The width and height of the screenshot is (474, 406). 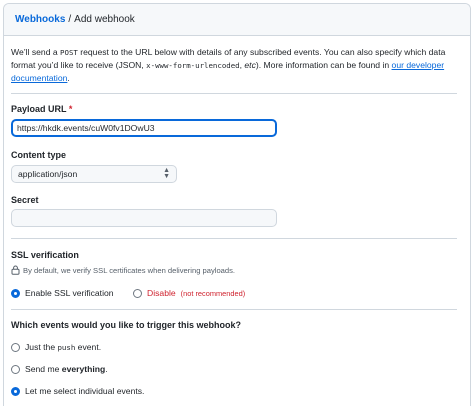 What do you see at coordinates (48, 174) in the screenshot?
I see `content-type-selected-value: application/json` at bounding box center [48, 174].